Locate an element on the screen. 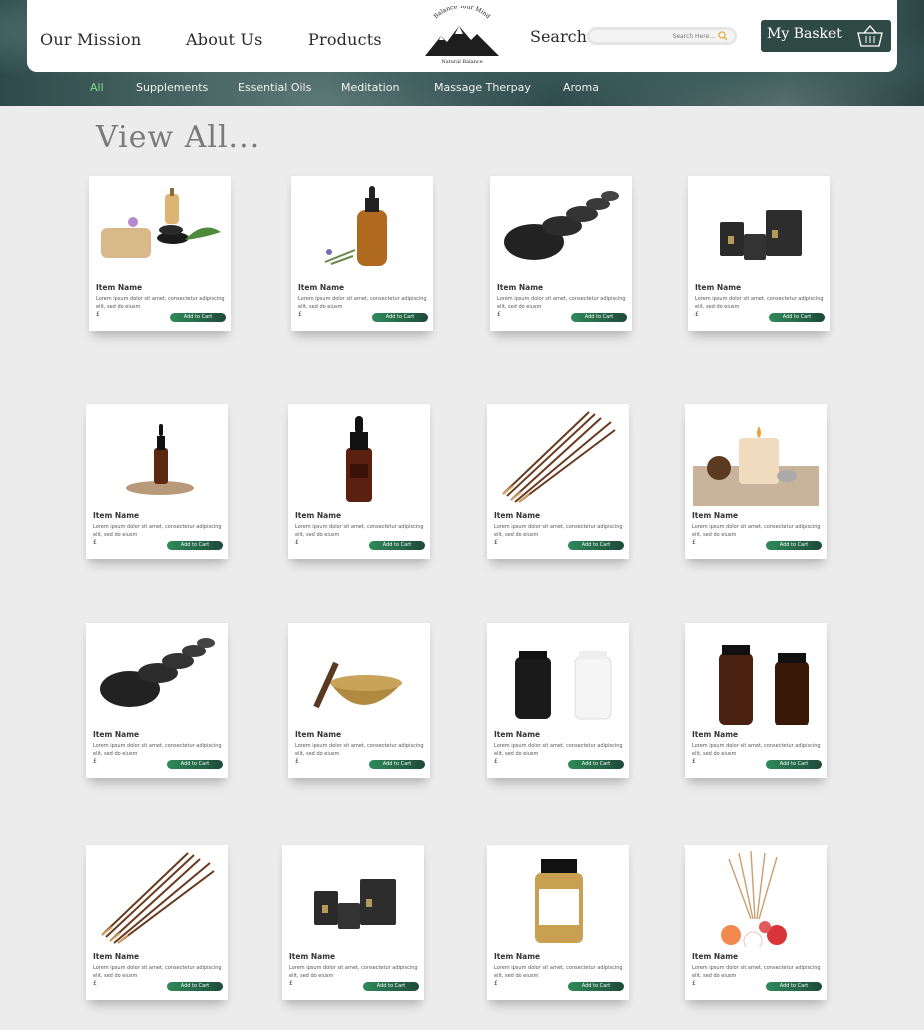 Image resolution: width=924 pixels, height=1030 pixels. supplement-jars-icon is located at coordinates (558, 676).